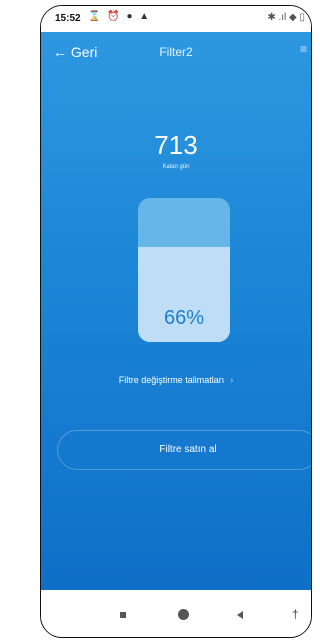 This screenshot has height=644, width=320. What do you see at coordinates (123, 615) in the screenshot?
I see `recent-apps-icon` at bounding box center [123, 615].